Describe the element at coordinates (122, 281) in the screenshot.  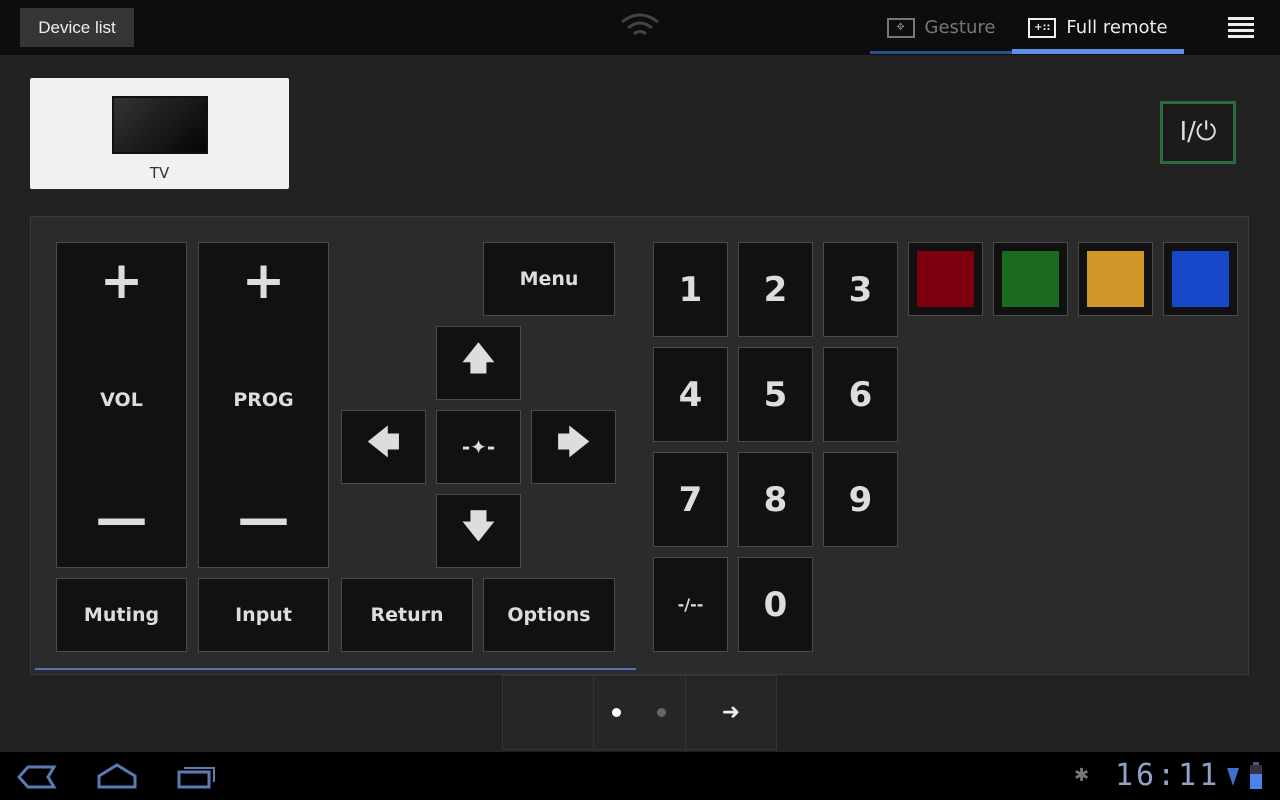
I see `volume-up-button: +` at that location.